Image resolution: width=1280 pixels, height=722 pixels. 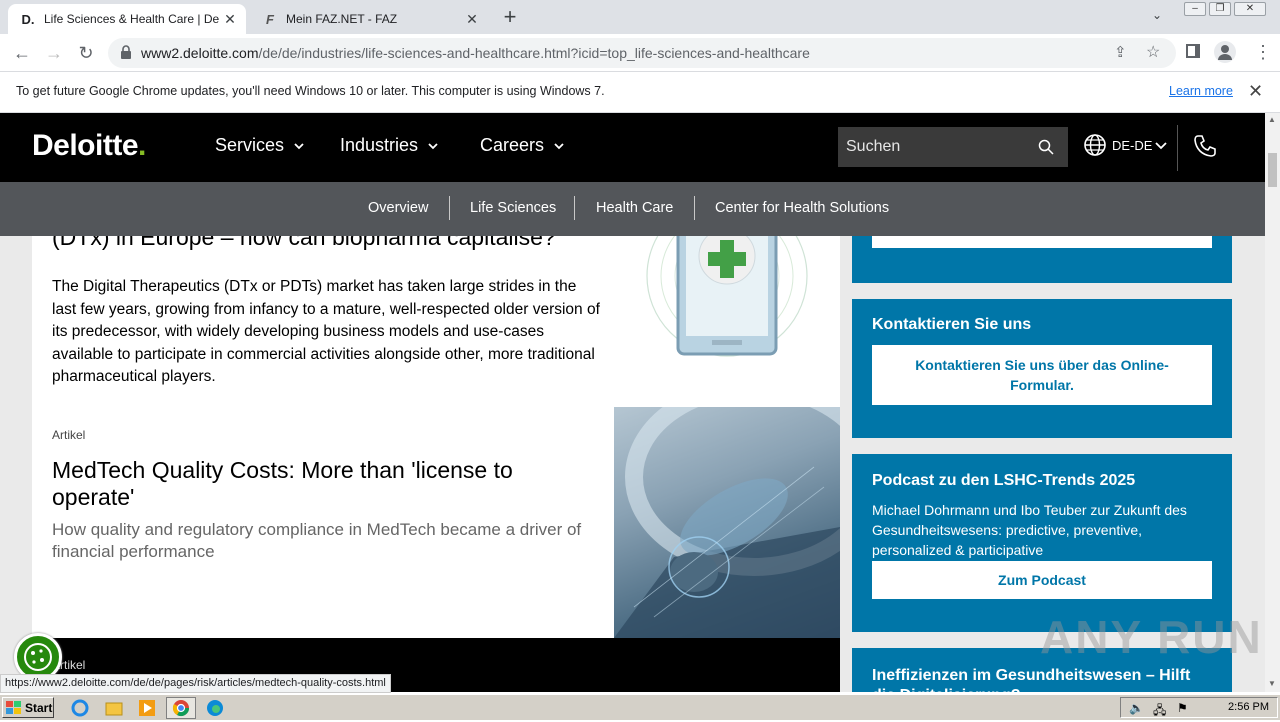 I want to click on new-tab-button: +, so click(x=510, y=18).